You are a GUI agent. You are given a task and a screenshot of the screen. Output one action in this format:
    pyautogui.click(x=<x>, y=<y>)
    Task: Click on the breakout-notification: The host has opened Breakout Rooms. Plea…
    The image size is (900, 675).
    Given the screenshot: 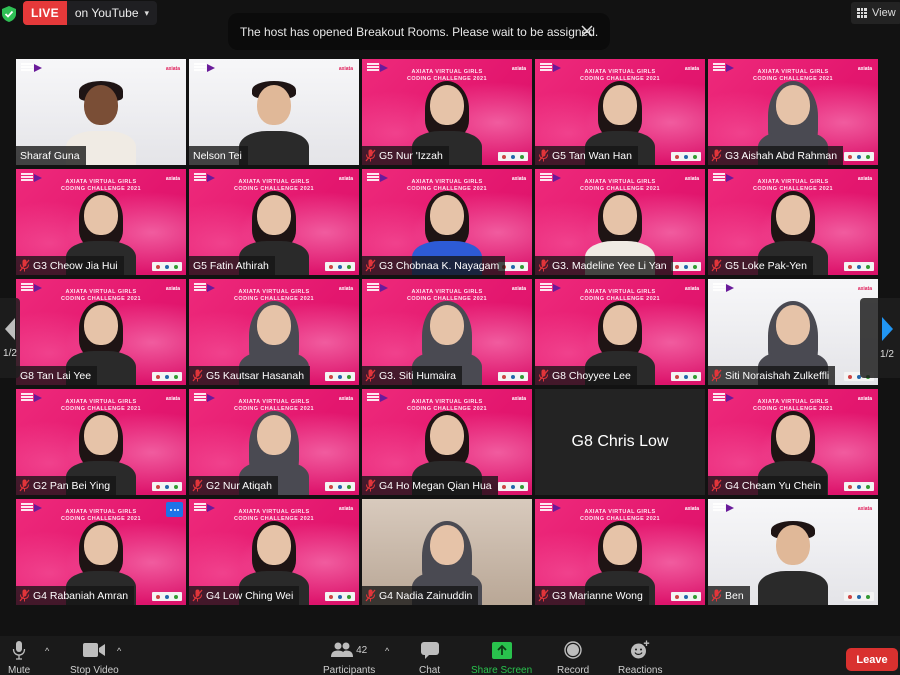 What is the action you would take?
    pyautogui.click(x=419, y=31)
    